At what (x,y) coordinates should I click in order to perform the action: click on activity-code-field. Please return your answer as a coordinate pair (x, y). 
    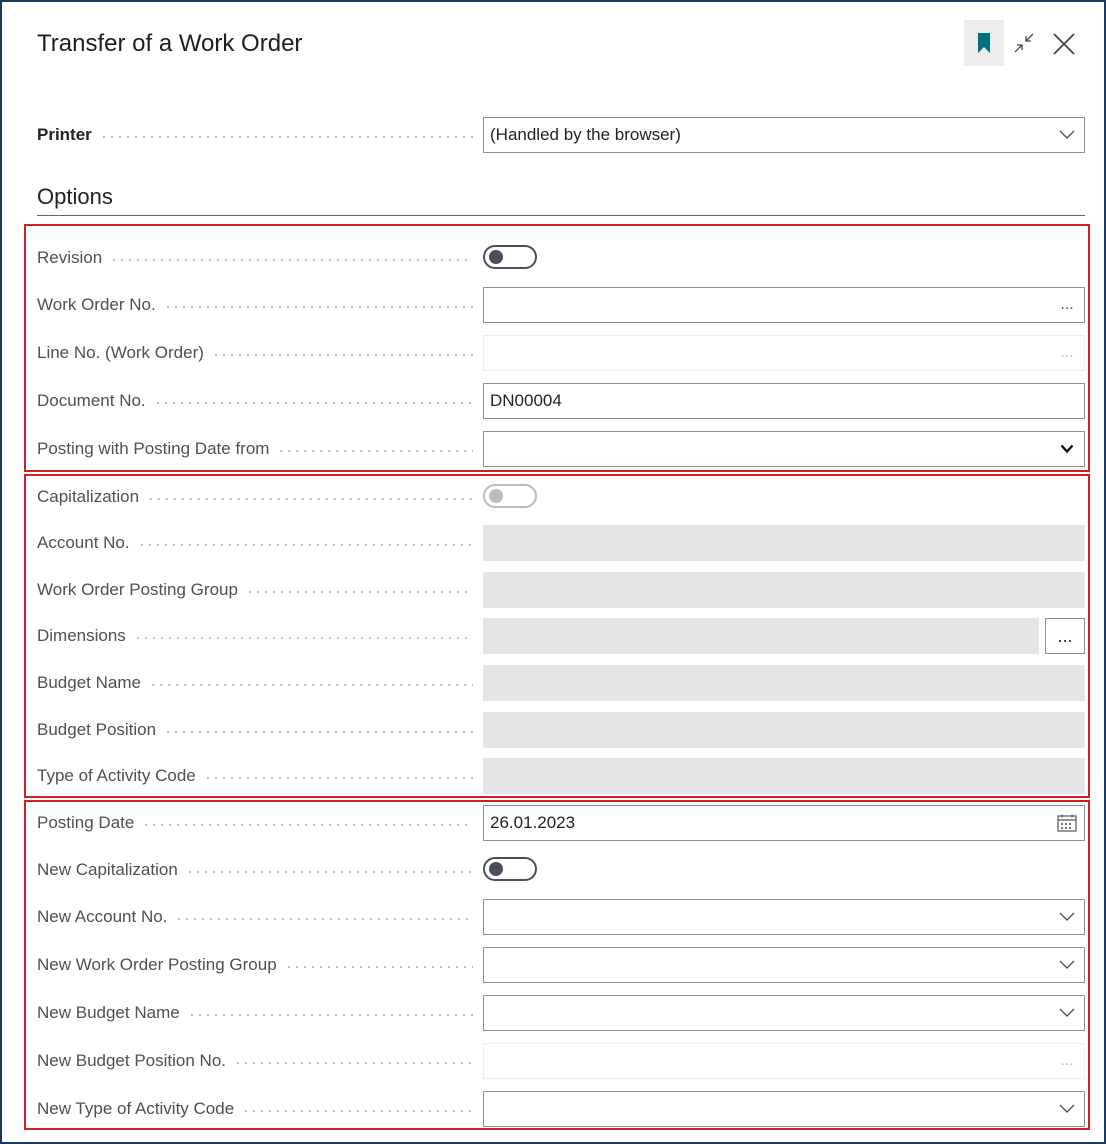
    Looking at the image, I should click on (784, 776).